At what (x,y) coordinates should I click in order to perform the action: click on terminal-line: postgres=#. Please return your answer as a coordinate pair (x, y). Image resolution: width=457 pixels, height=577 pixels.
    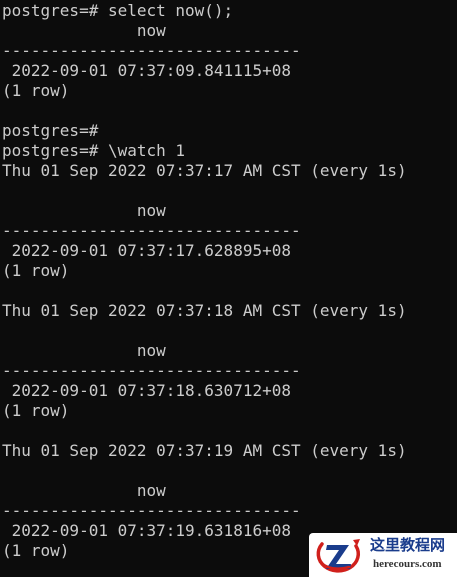
    Looking at the image, I should click on (50, 130).